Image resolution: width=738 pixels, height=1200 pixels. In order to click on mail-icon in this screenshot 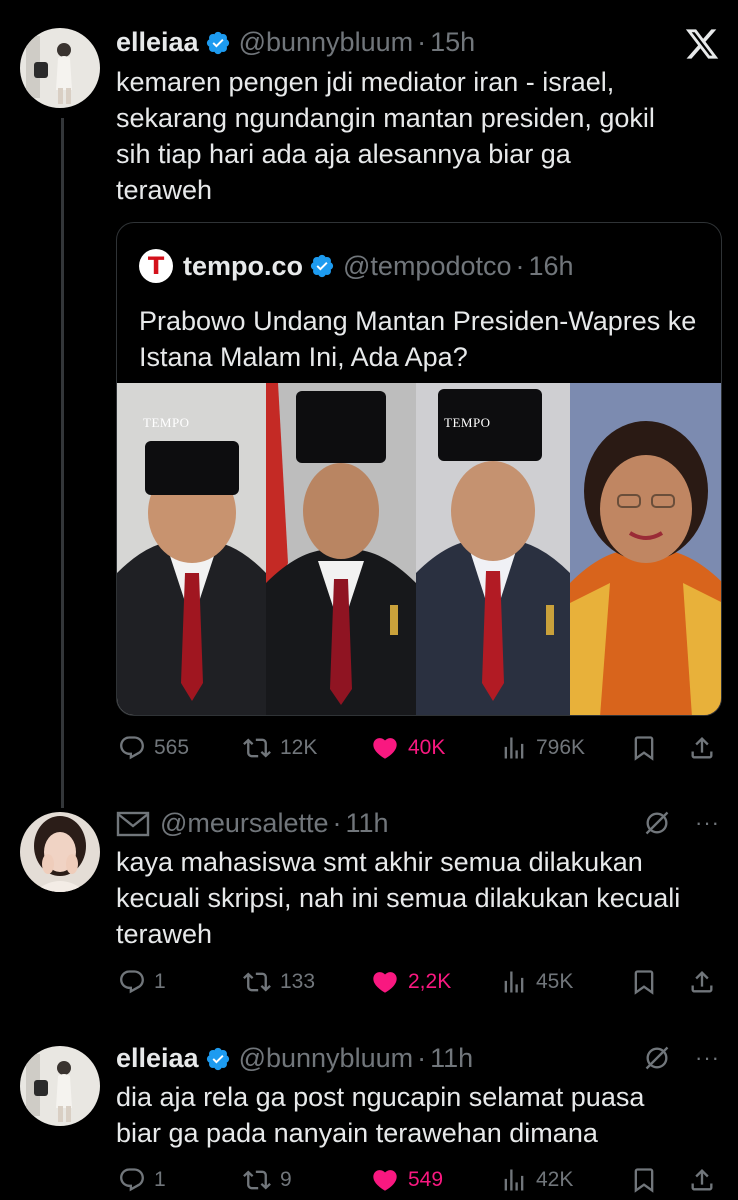, I will do `click(133, 823)`.